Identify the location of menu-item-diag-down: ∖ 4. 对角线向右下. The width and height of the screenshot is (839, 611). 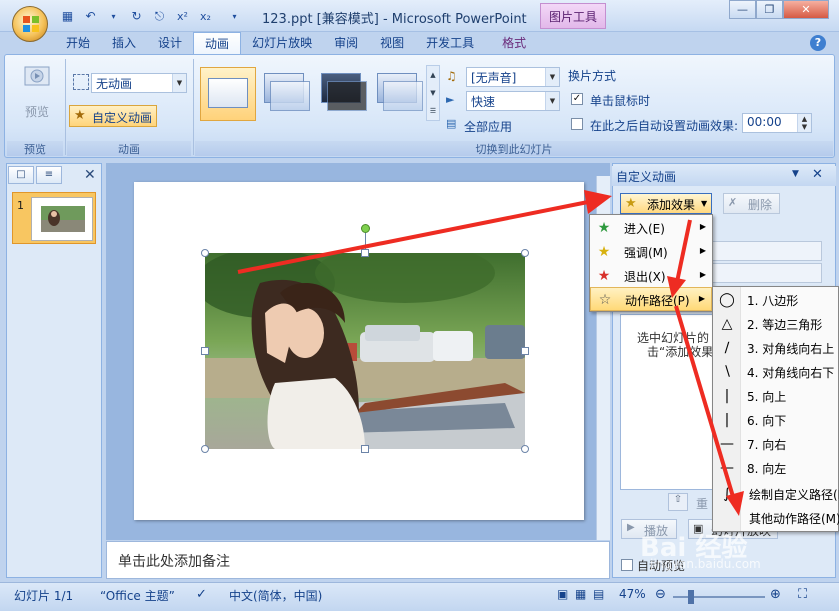
(776, 372).